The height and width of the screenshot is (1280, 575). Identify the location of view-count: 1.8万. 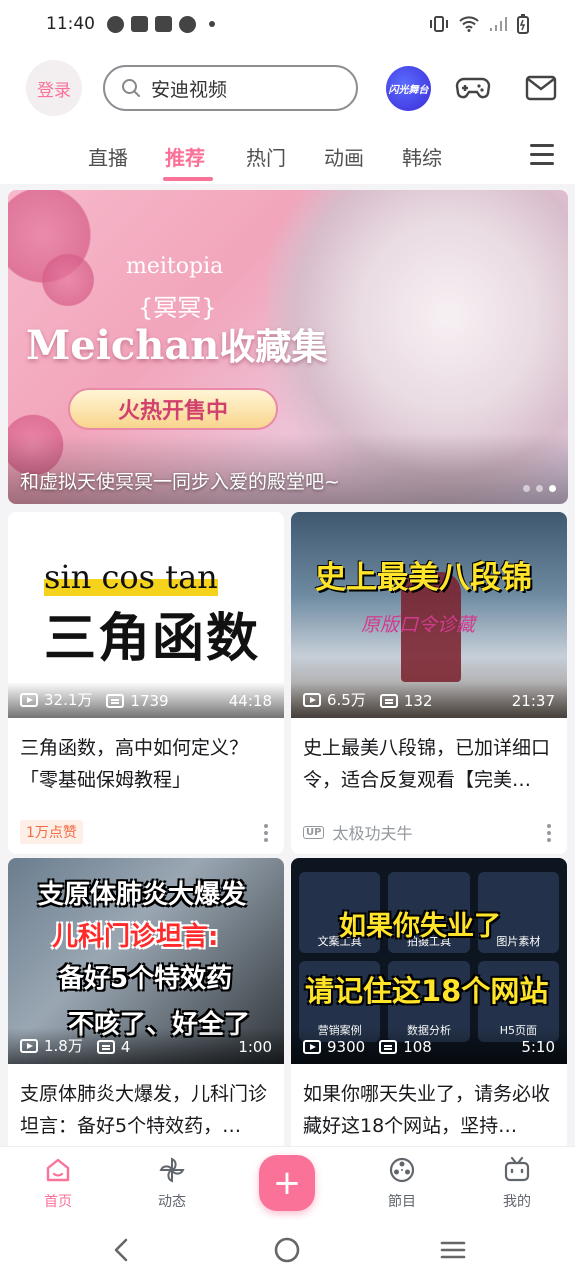
(63, 1046).